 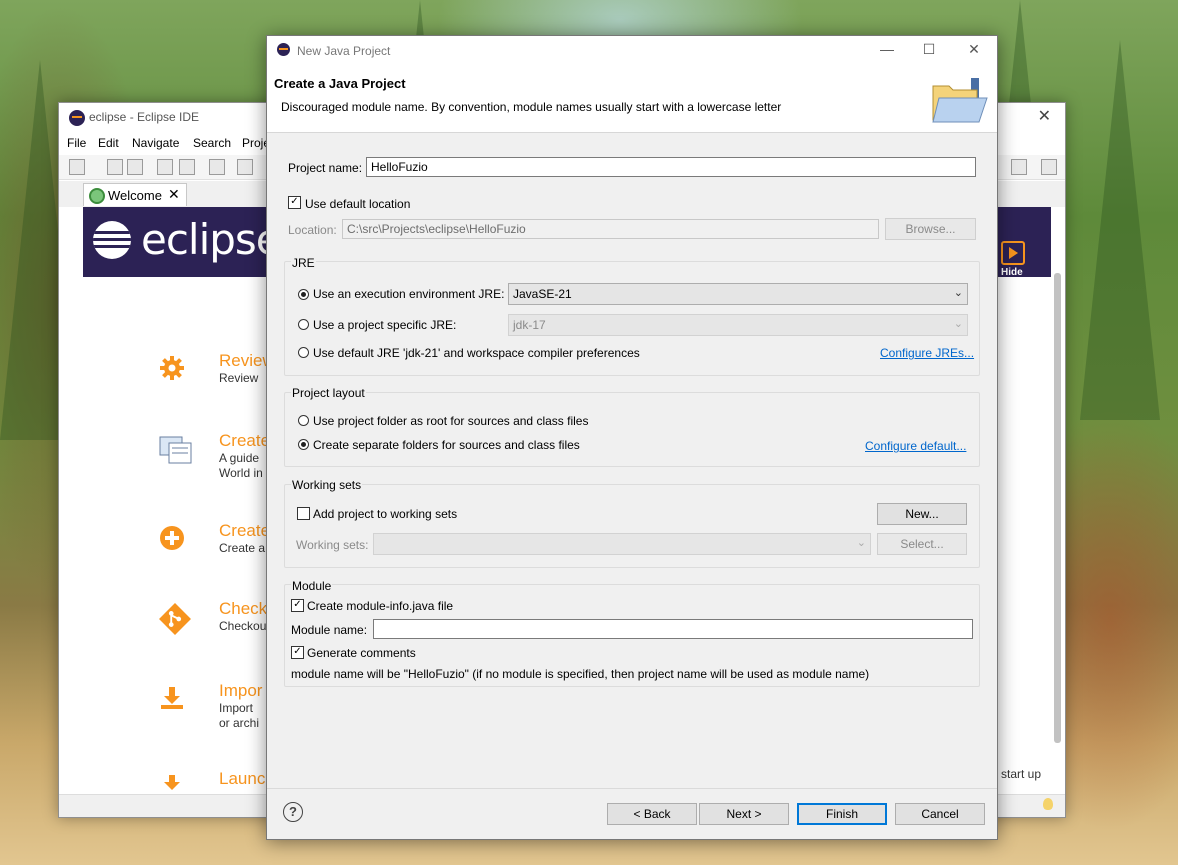 What do you see at coordinates (409, 294) in the screenshot?
I see `jre-env-label: Use an execution environment JRE:` at bounding box center [409, 294].